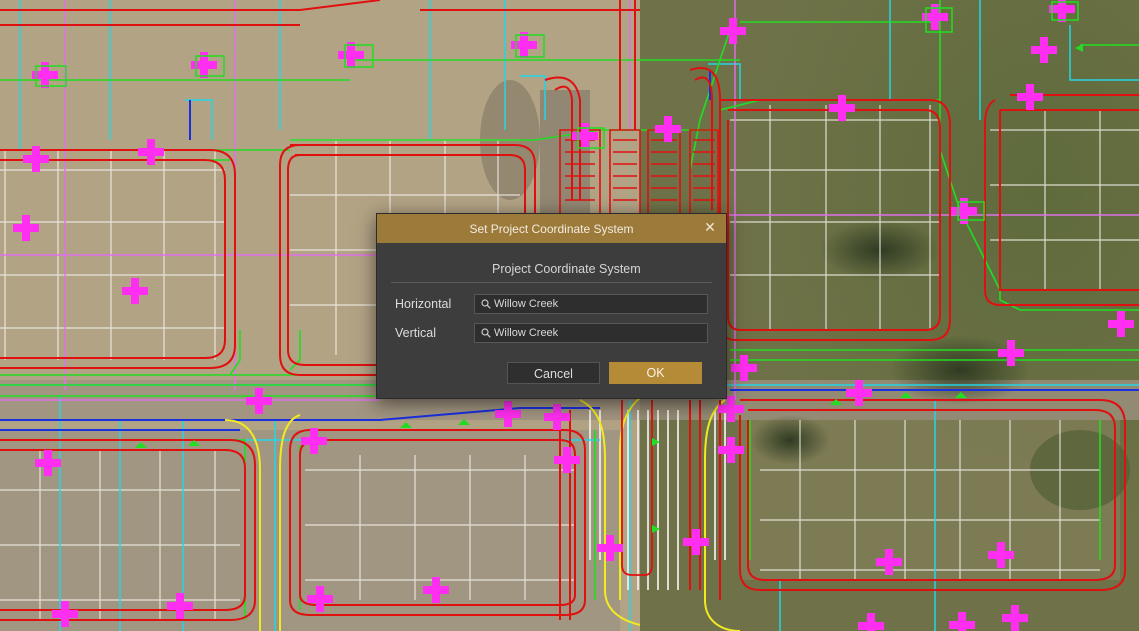 The height and width of the screenshot is (631, 1139). What do you see at coordinates (423, 304) in the screenshot?
I see `horizontal-label: Horizontal` at bounding box center [423, 304].